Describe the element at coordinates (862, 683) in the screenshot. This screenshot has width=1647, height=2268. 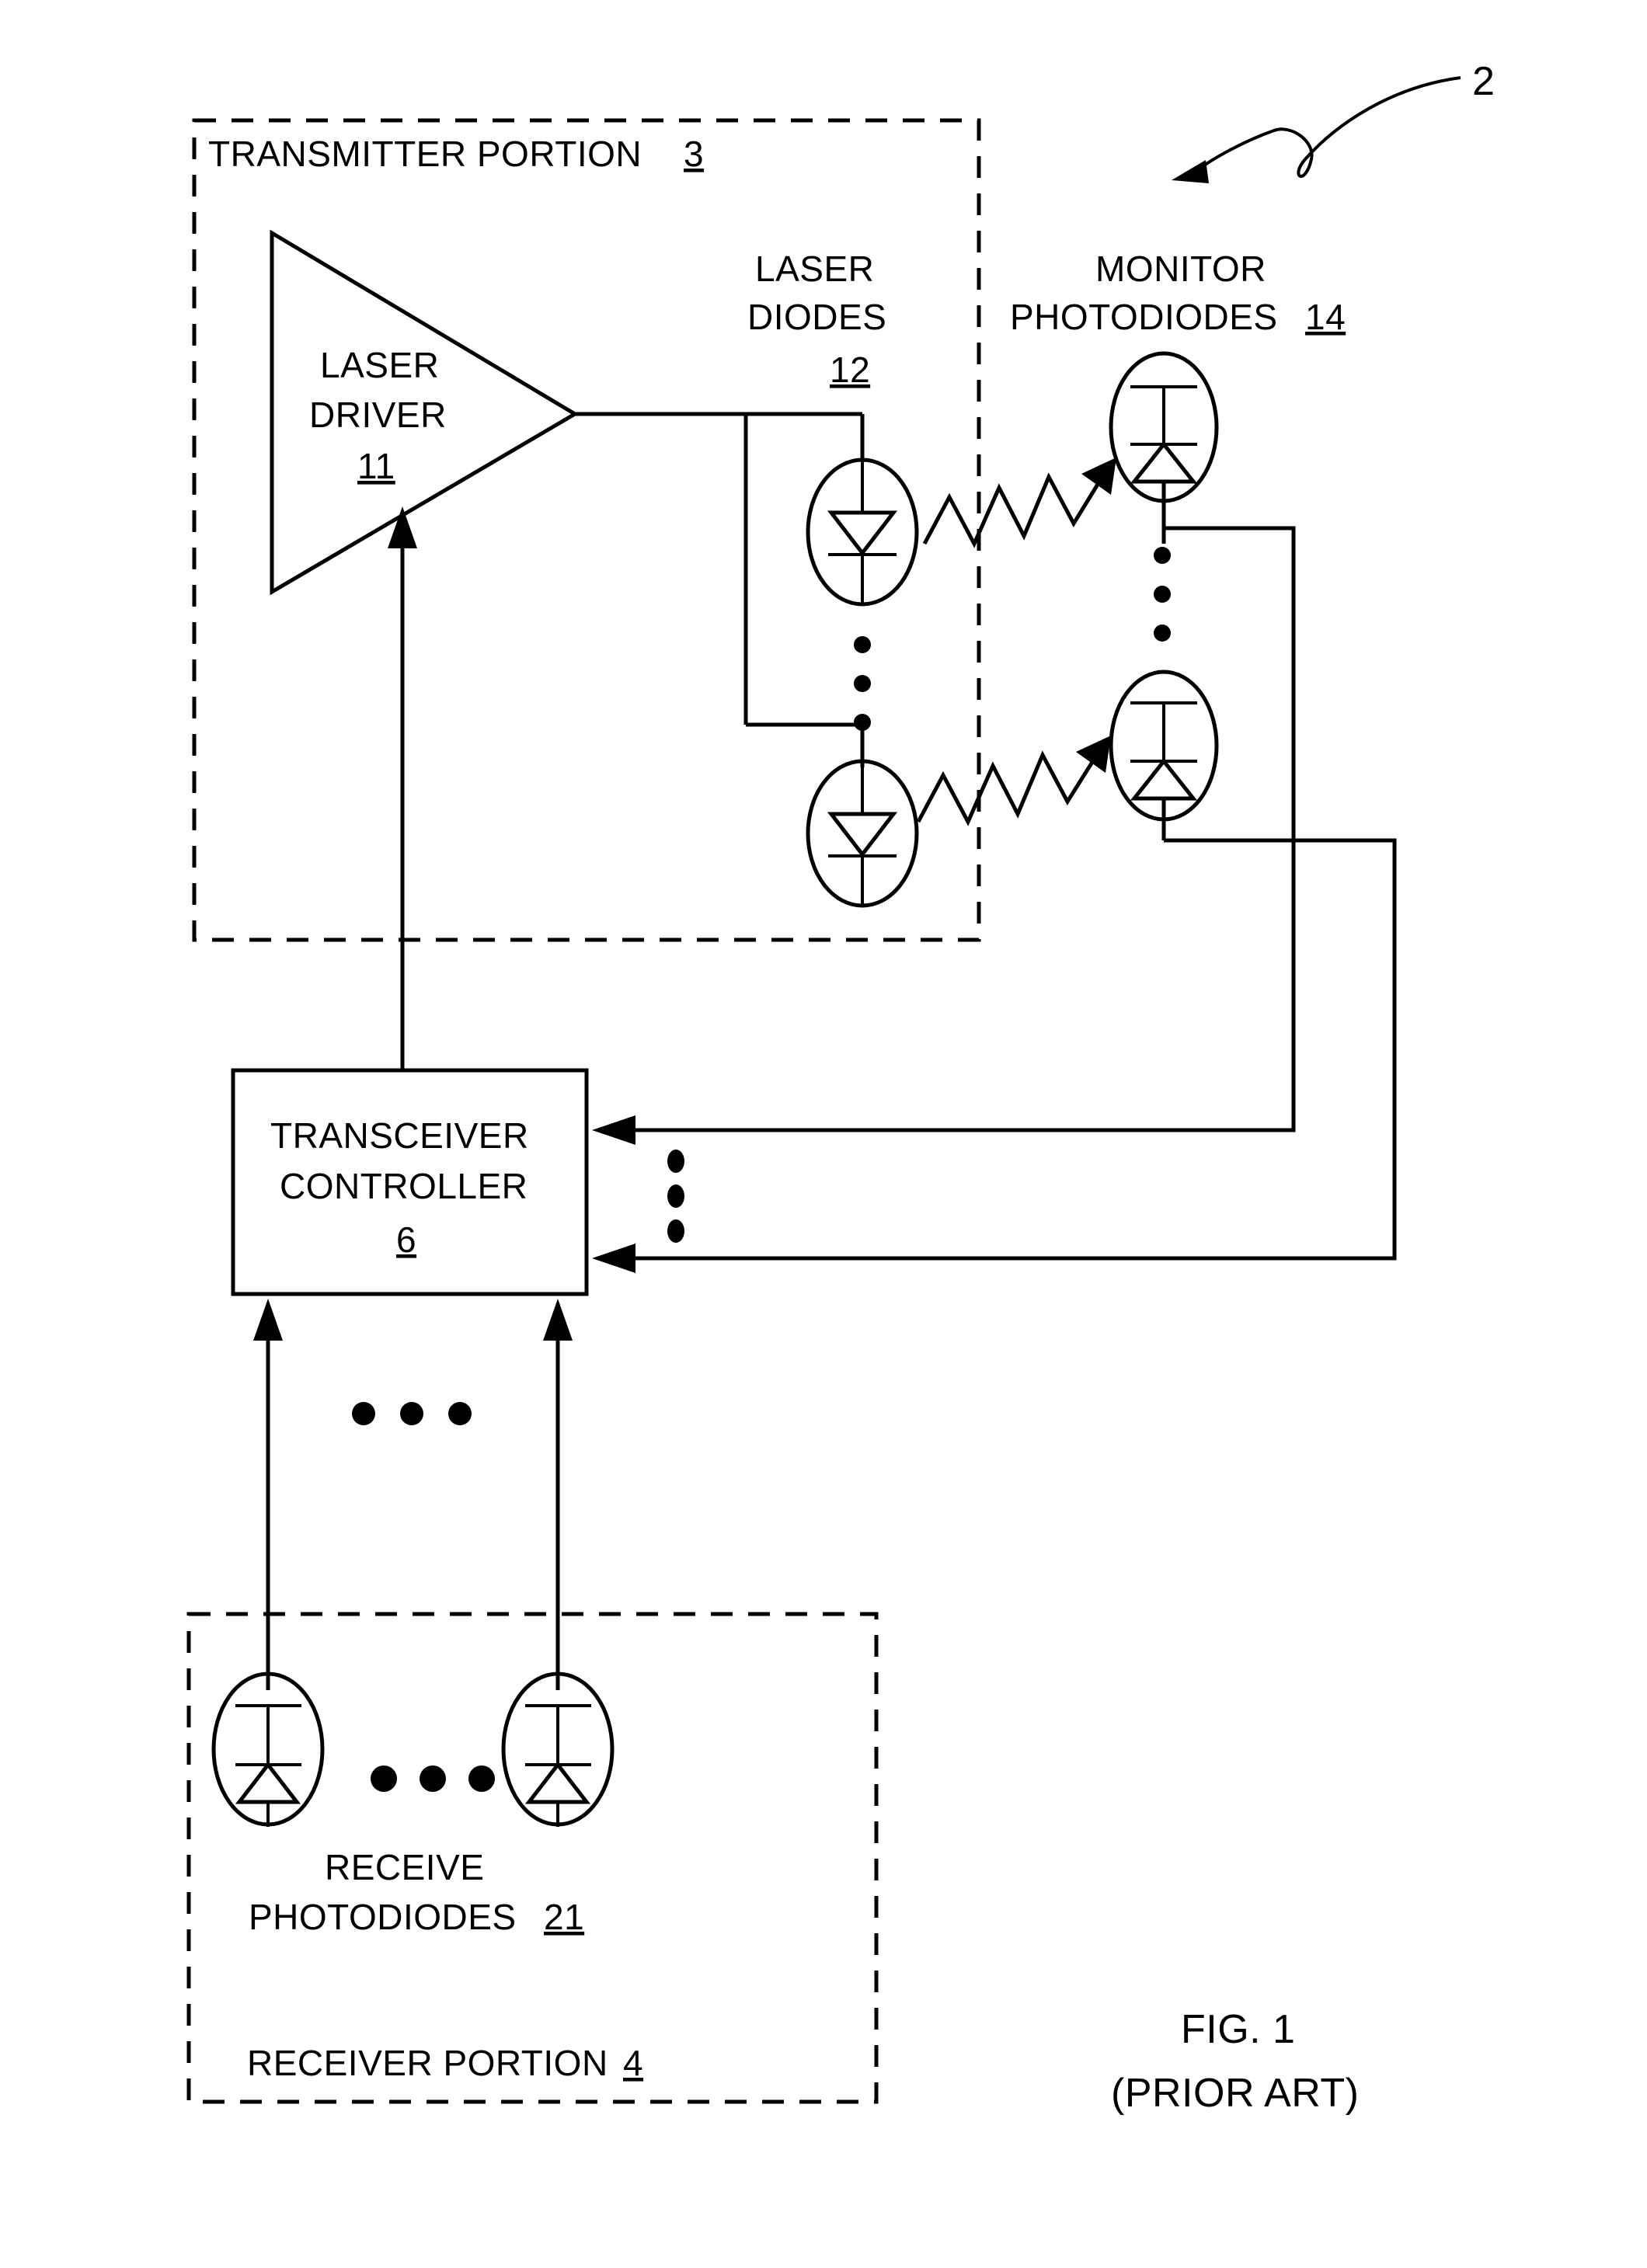
I see `laser-diodes-ellipsis` at that location.